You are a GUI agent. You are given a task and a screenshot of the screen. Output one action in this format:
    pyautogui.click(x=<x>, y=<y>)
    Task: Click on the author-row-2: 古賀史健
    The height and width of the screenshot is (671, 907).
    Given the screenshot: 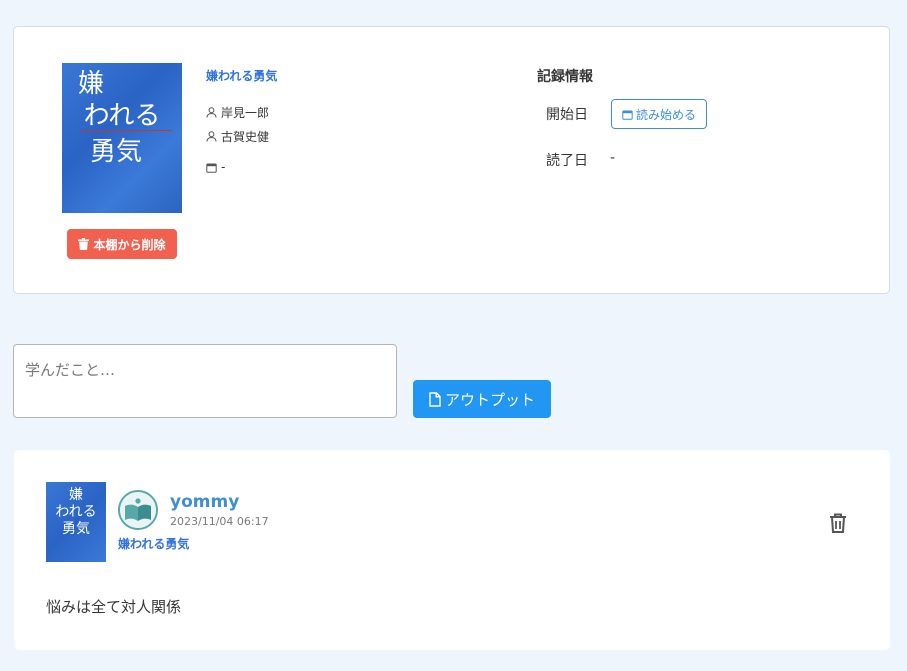 What is the action you would take?
    pyautogui.click(x=237, y=136)
    